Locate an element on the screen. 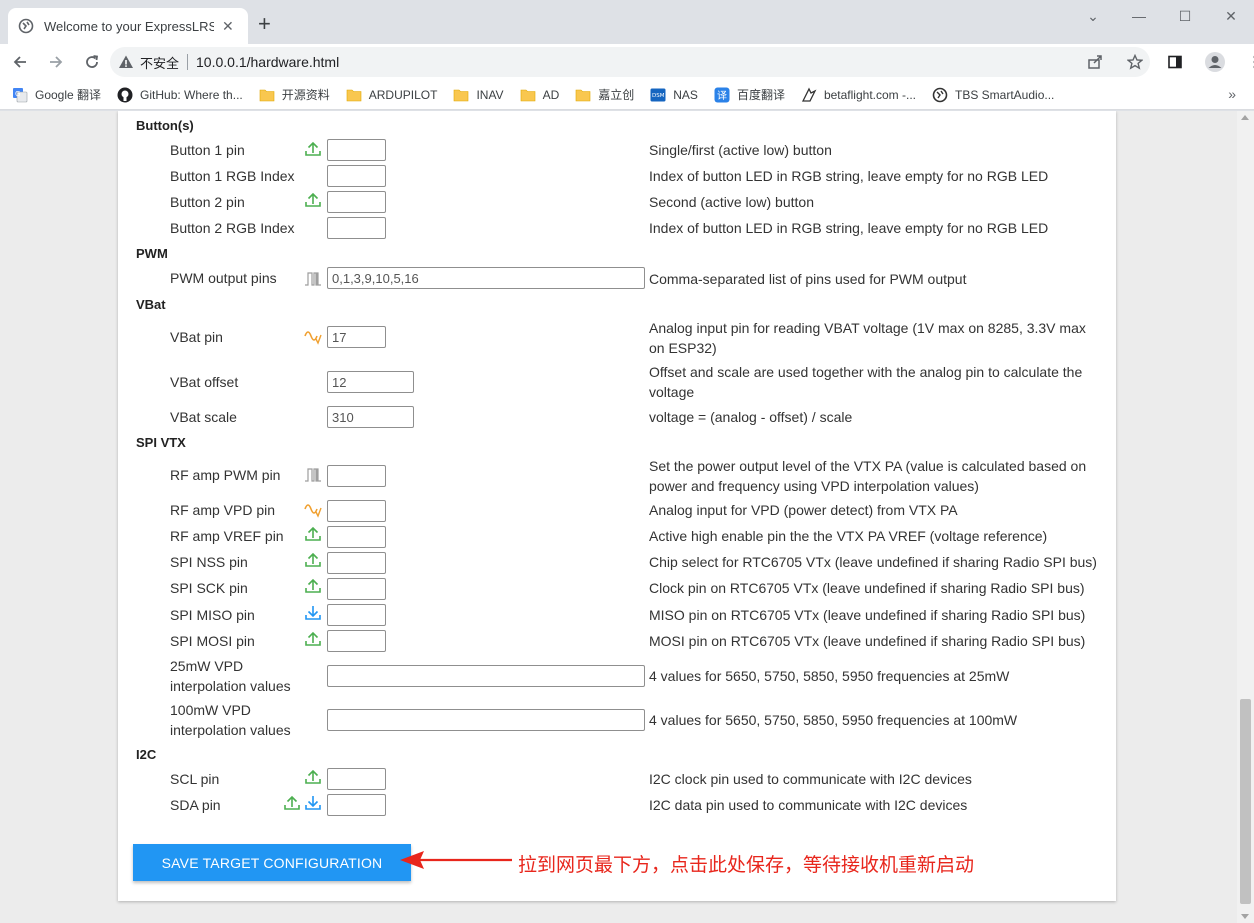  minimize-icon: — is located at coordinates (1139, 16).